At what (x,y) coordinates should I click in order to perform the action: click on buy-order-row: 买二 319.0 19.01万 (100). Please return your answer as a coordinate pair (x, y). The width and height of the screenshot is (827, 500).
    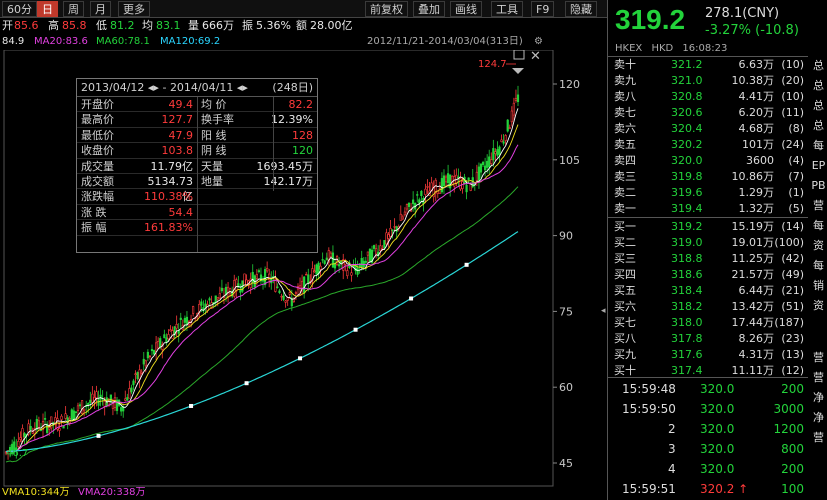
    Looking at the image, I should click on (708, 243).